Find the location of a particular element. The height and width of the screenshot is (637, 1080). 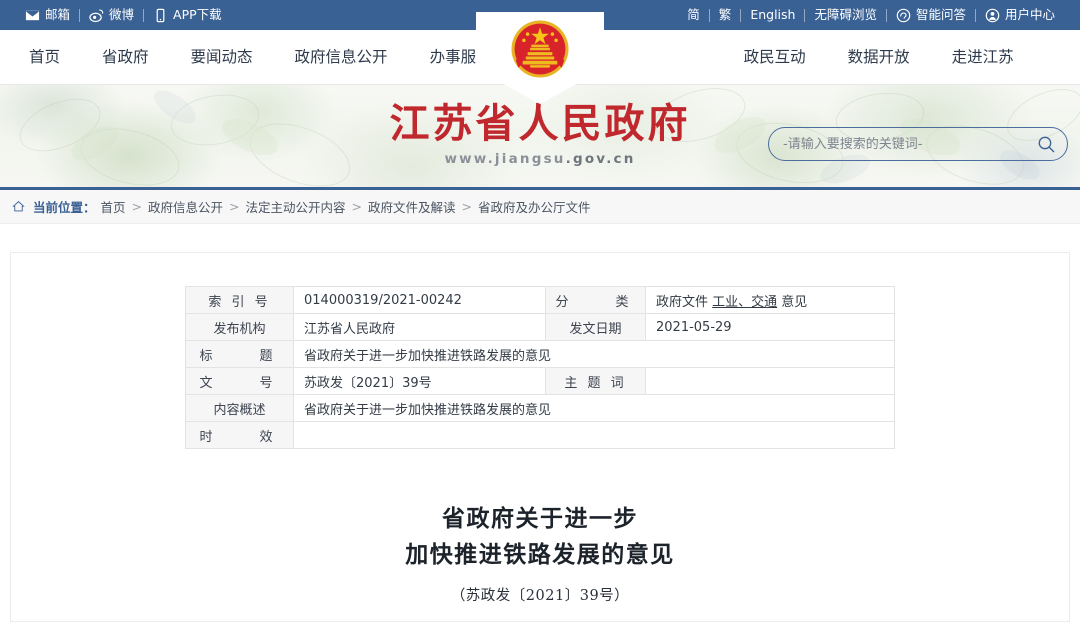

site-url-prefix: www.jiangsu is located at coordinates (505, 159).